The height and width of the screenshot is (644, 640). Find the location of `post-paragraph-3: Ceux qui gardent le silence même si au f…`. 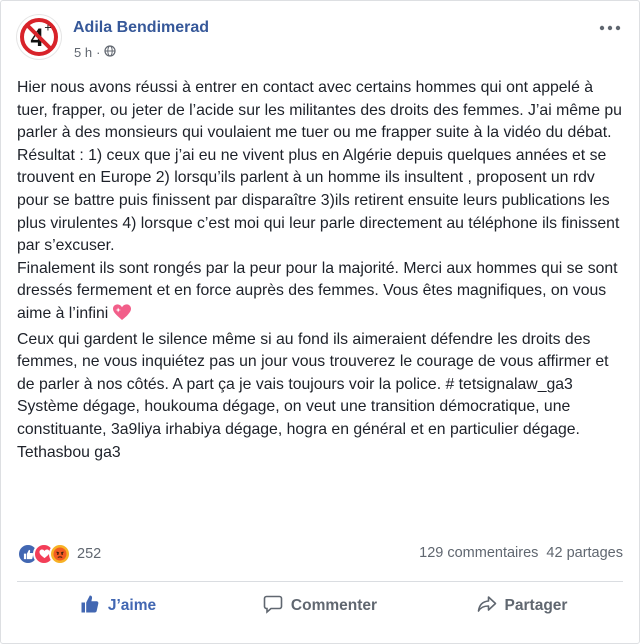

post-paragraph-3: Ceux qui gardent le silence même si au f… is located at coordinates (313, 361).